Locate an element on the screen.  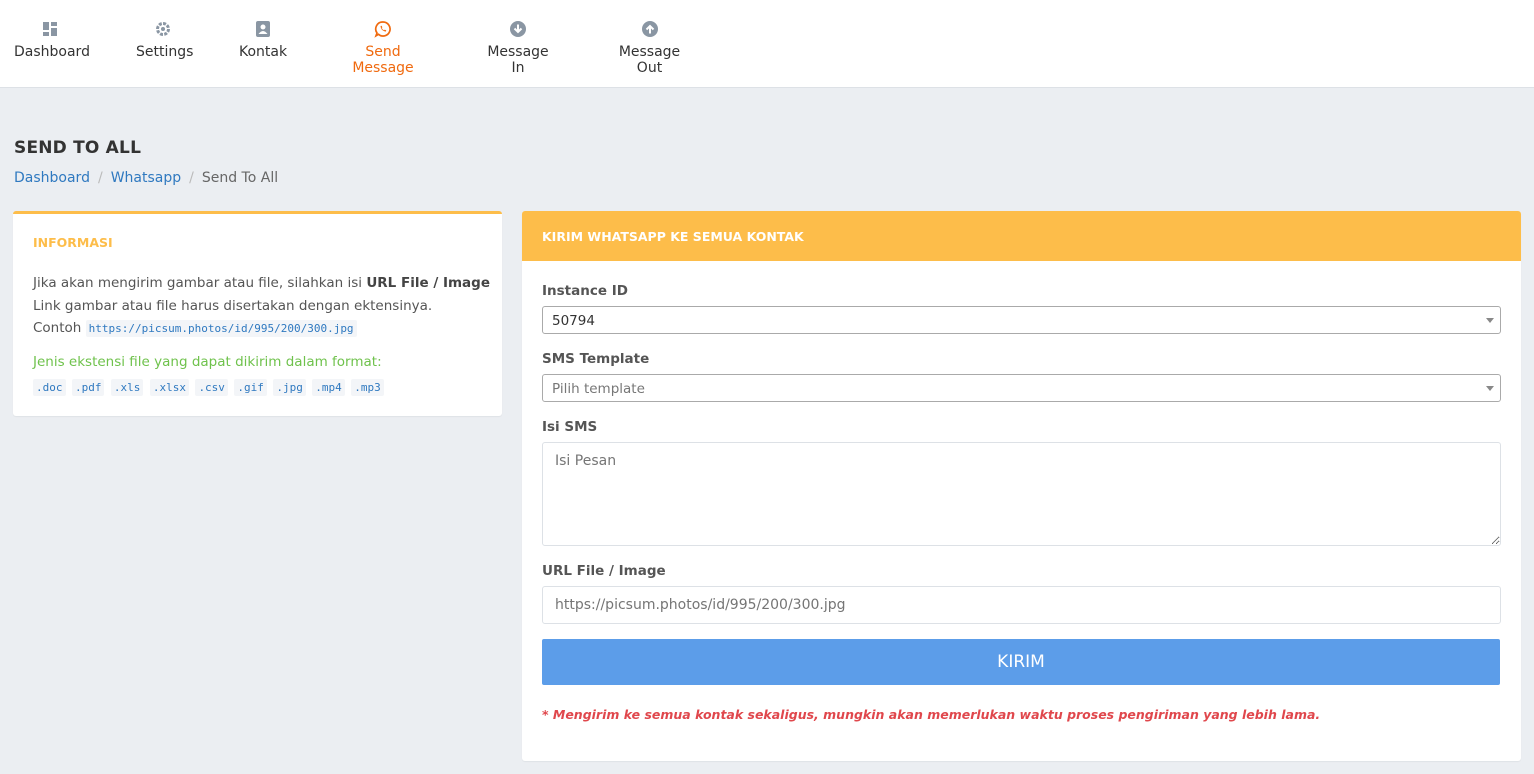
extension-tag: .csv is located at coordinates (211, 387).